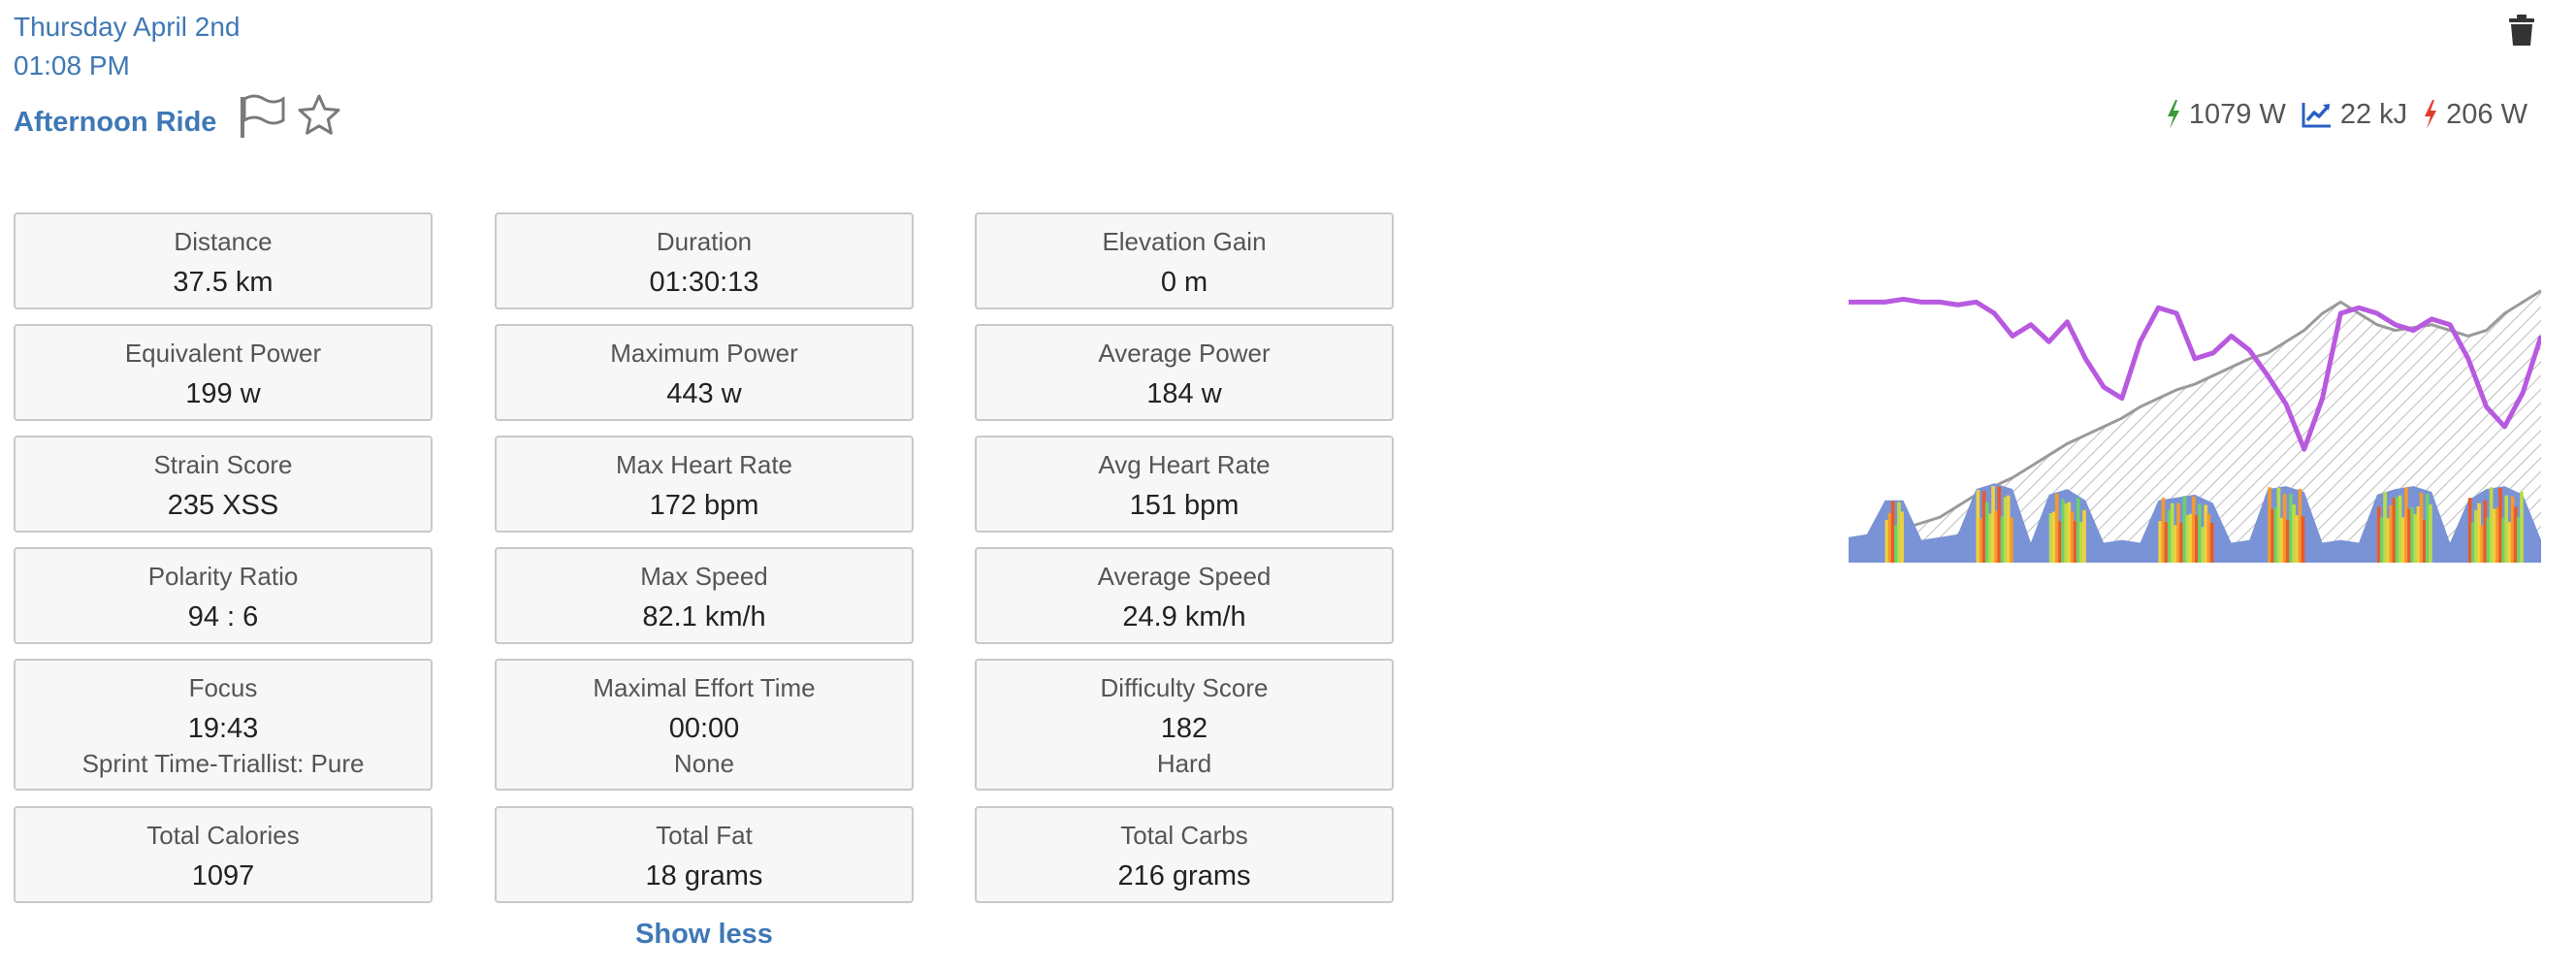  I want to click on activity-time: 01:08 PM, so click(72, 65).